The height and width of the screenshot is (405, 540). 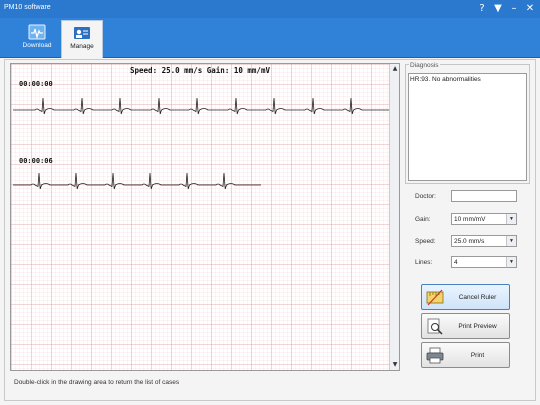 I want to click on speed-select: 25.0 mm/s ▼, so click(x=484, y=241).